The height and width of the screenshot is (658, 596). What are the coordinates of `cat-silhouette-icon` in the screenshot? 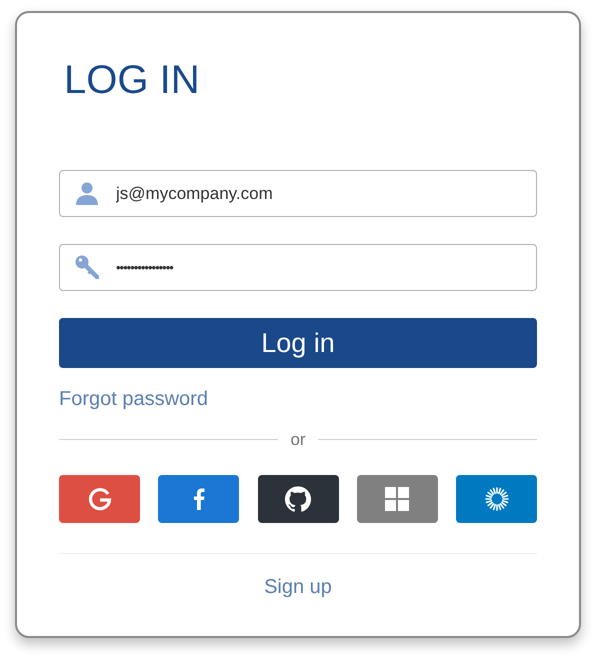 It's located at (298, 499).